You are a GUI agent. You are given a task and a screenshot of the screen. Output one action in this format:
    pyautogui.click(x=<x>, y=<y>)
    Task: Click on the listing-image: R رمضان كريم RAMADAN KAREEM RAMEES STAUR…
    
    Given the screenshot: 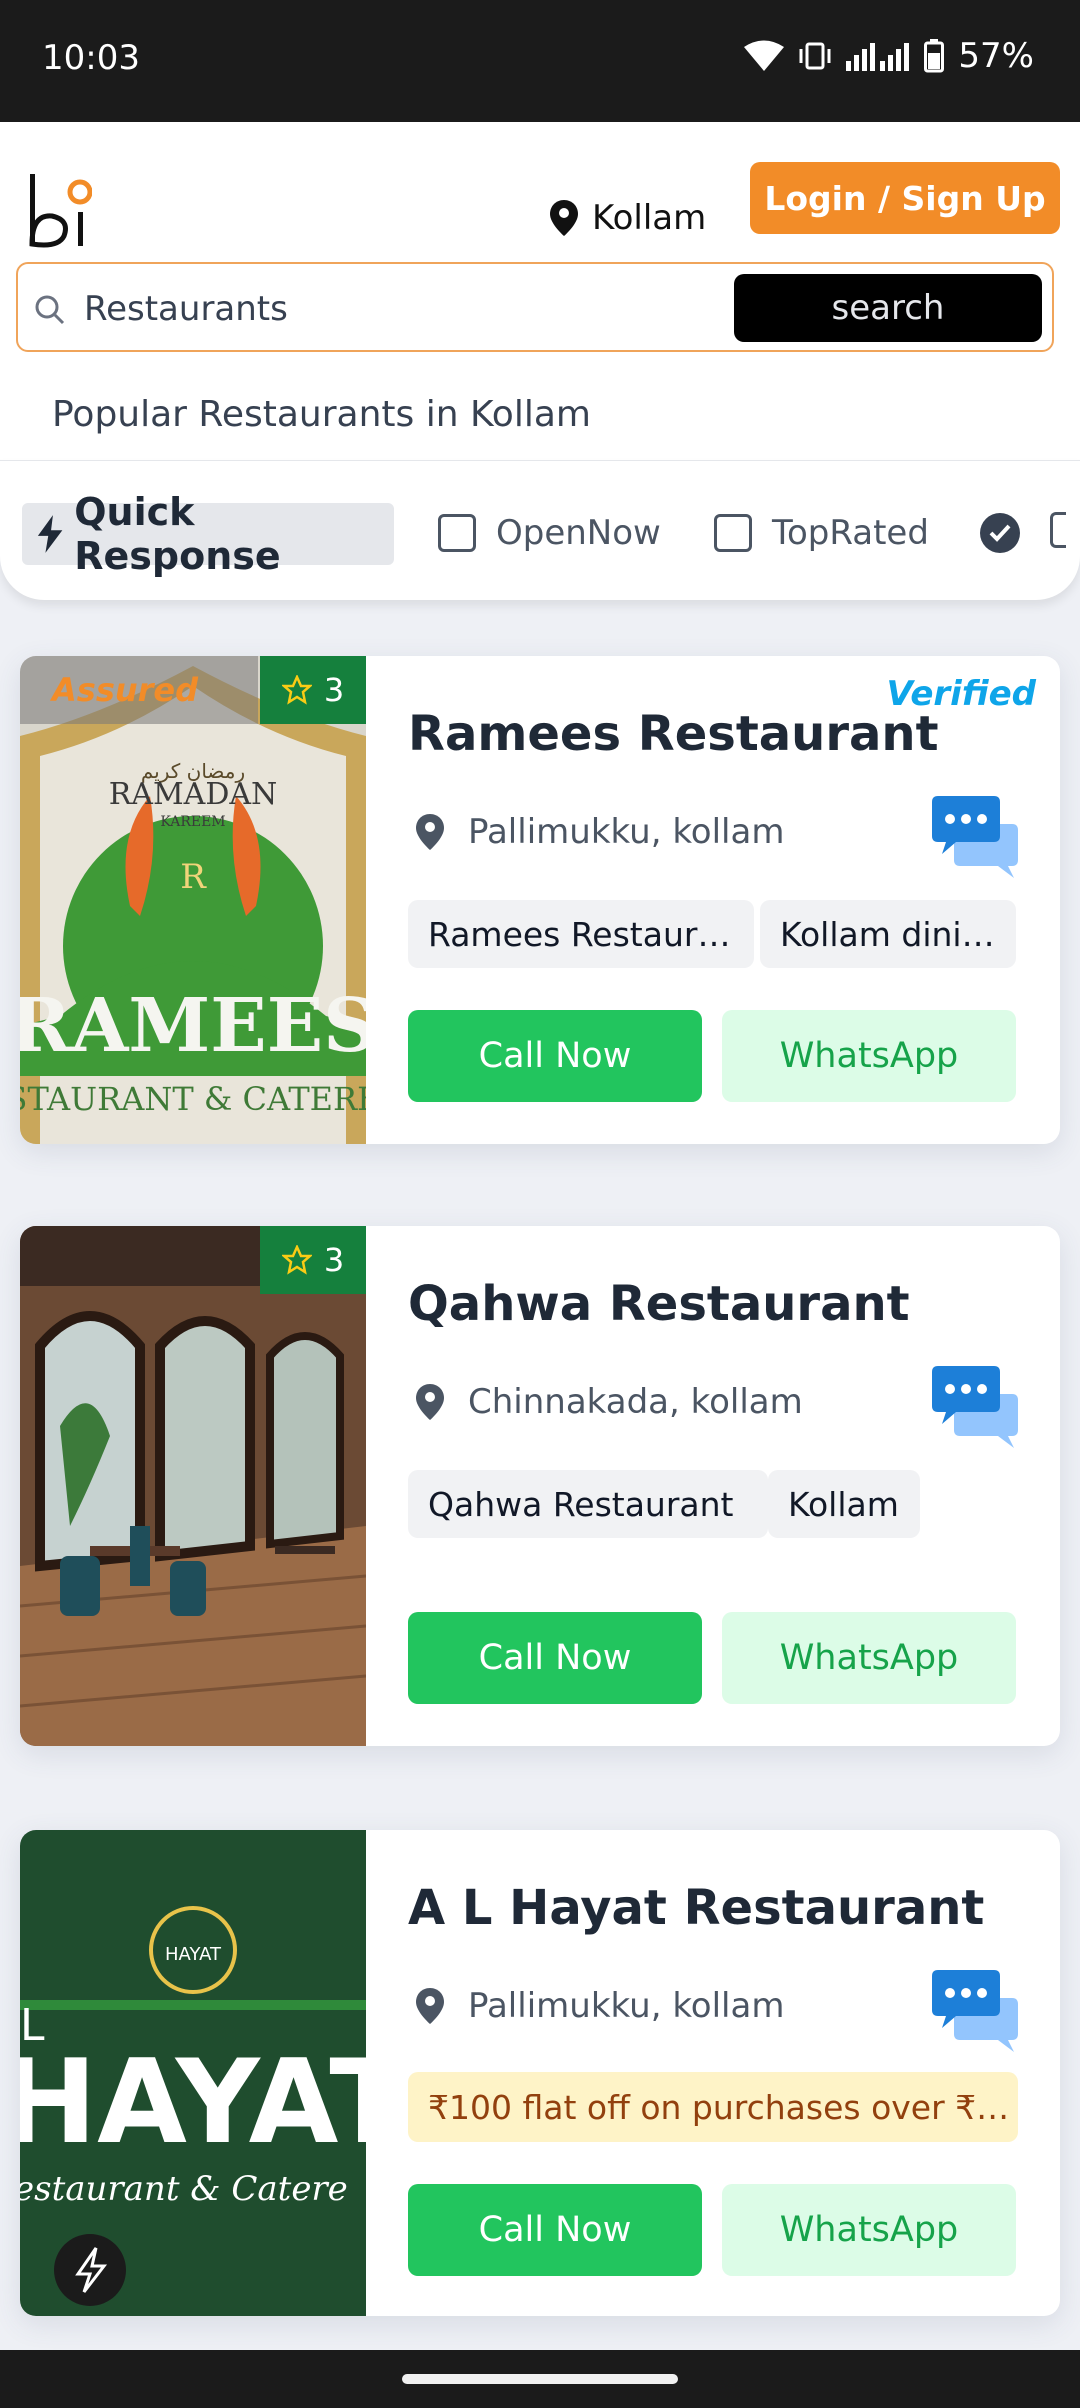 What is the action you would take?
    pyautogui.click(x=193, y=900)
    